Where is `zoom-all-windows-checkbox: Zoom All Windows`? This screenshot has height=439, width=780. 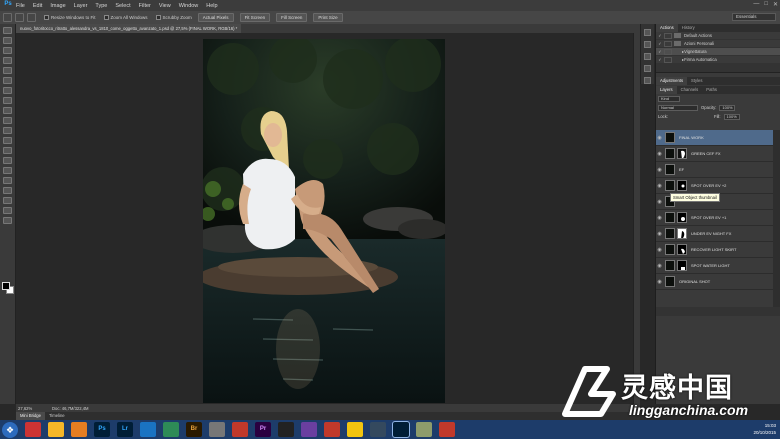 zoom-all-windows-checkbox: Zoom All Windows is located at coordinates (125, 17).